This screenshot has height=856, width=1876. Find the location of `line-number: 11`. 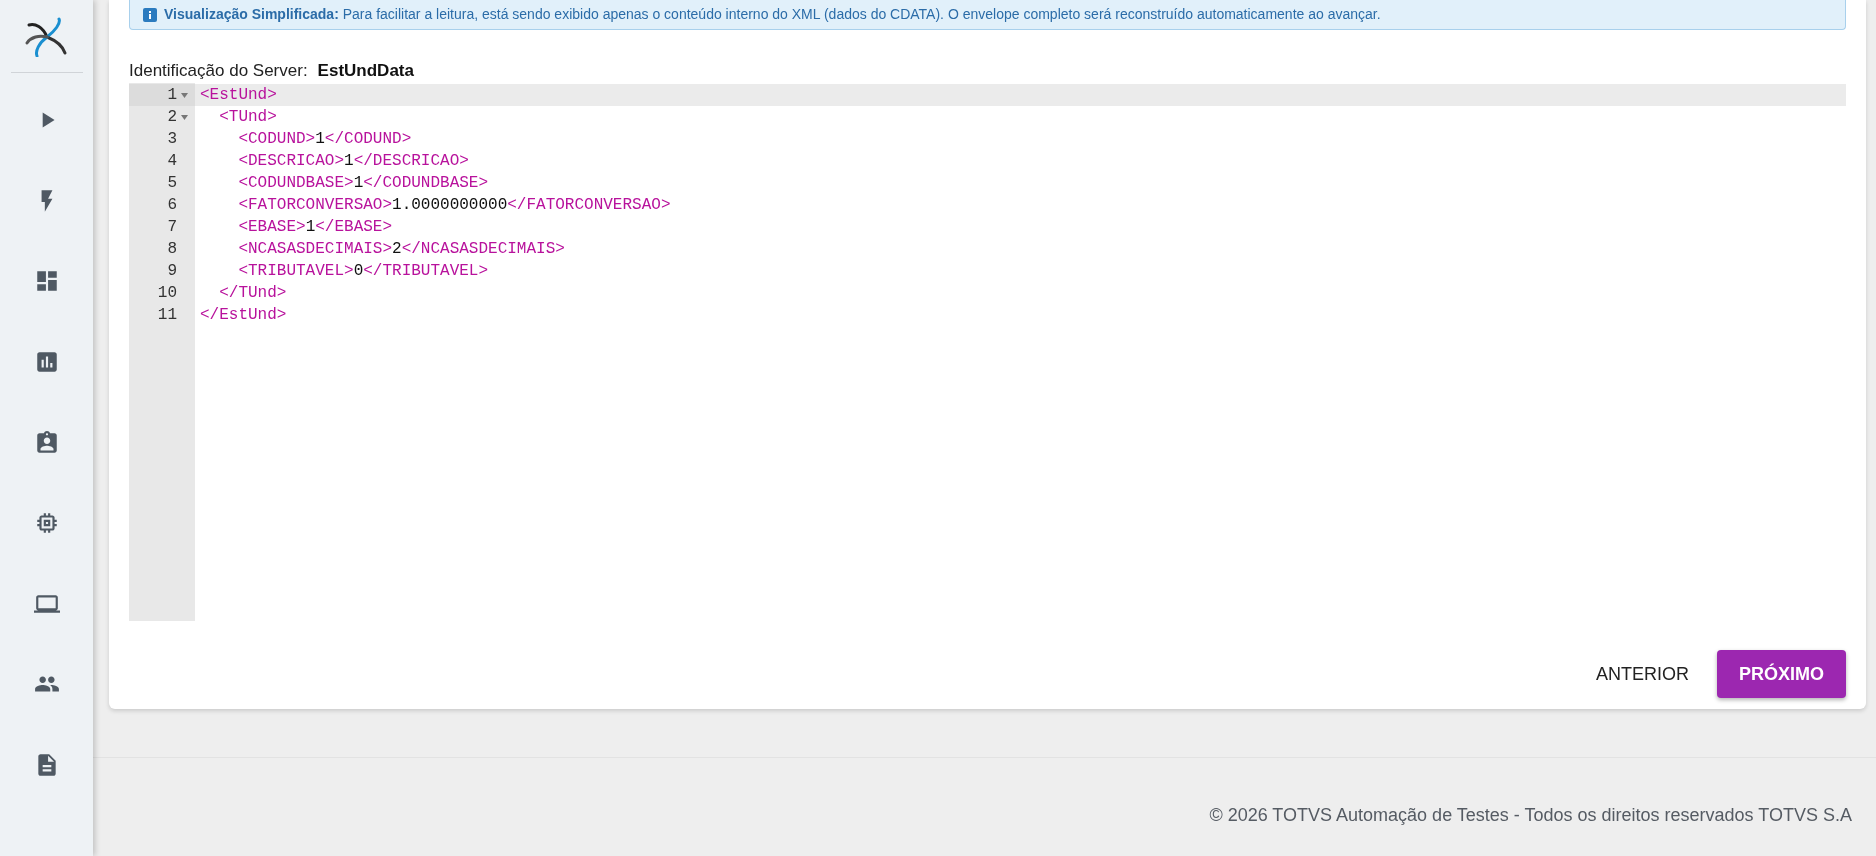

line-number: 11 is located at coordinates (167, 315).